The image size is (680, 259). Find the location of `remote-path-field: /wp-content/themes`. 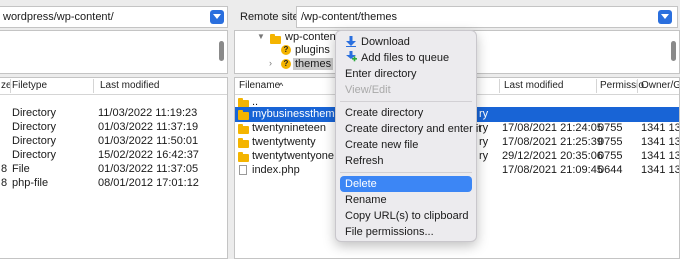

remote-path-field: /wp-content/themes is located at coordinates (487, 17).